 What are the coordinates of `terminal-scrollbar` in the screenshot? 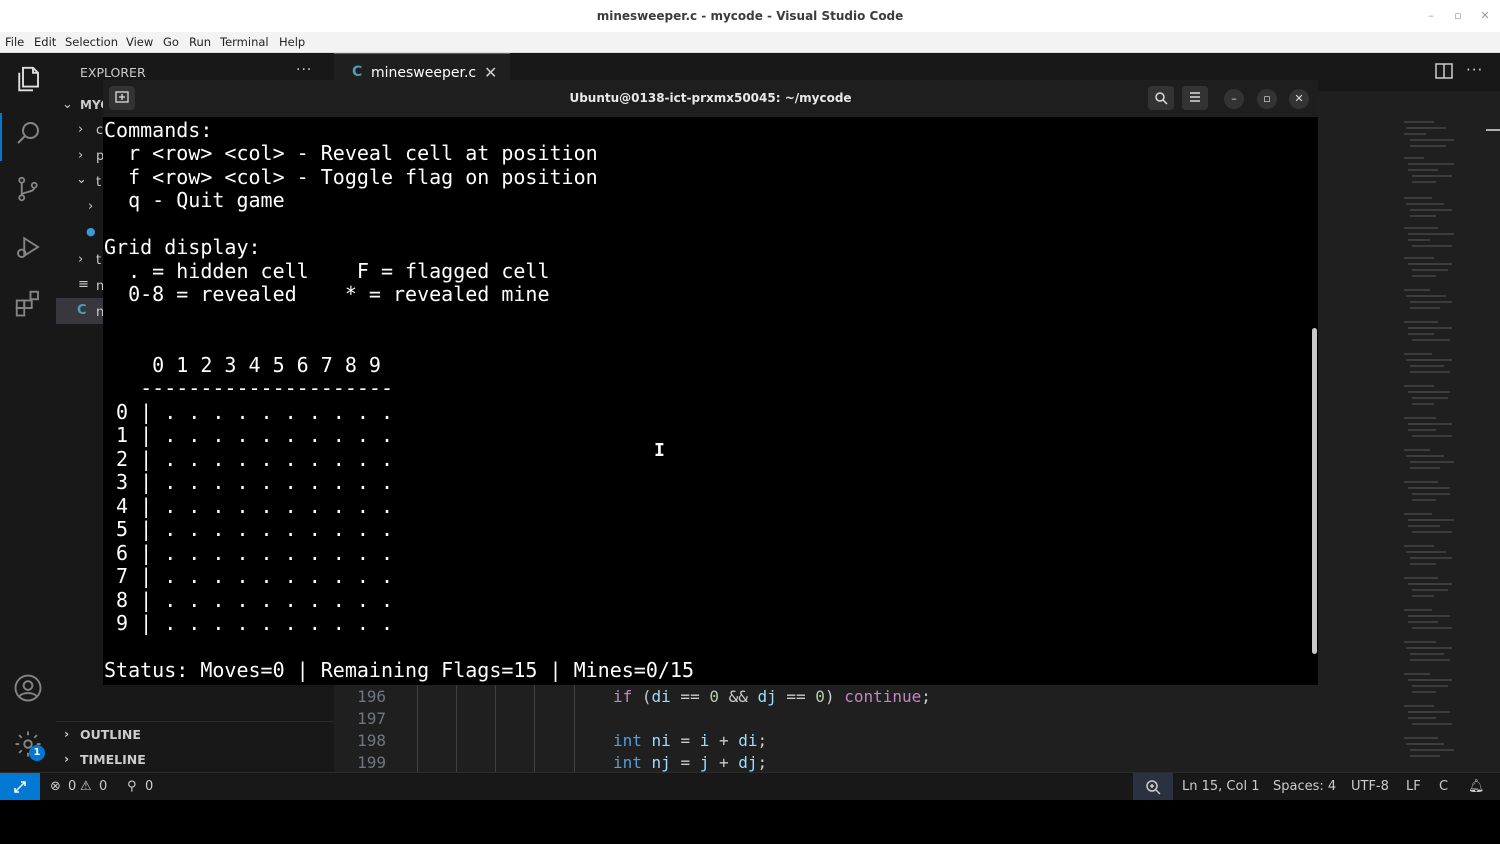 It's located at (1314, 491).